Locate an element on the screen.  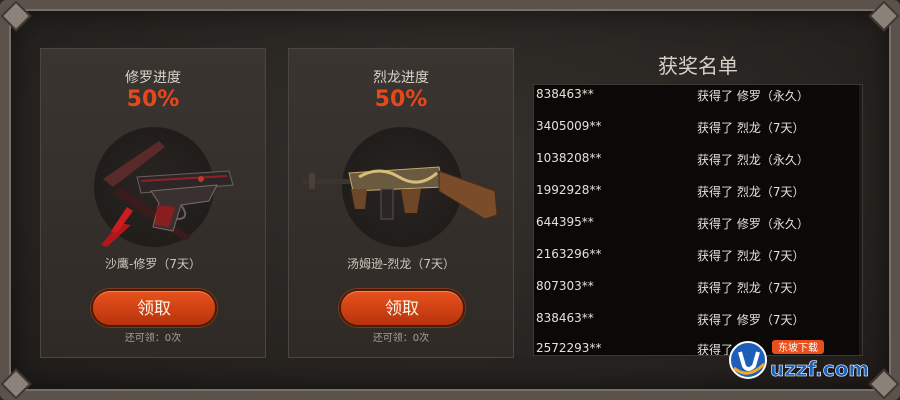
winner-id: 3405009** is located at coordinates (569, 126).